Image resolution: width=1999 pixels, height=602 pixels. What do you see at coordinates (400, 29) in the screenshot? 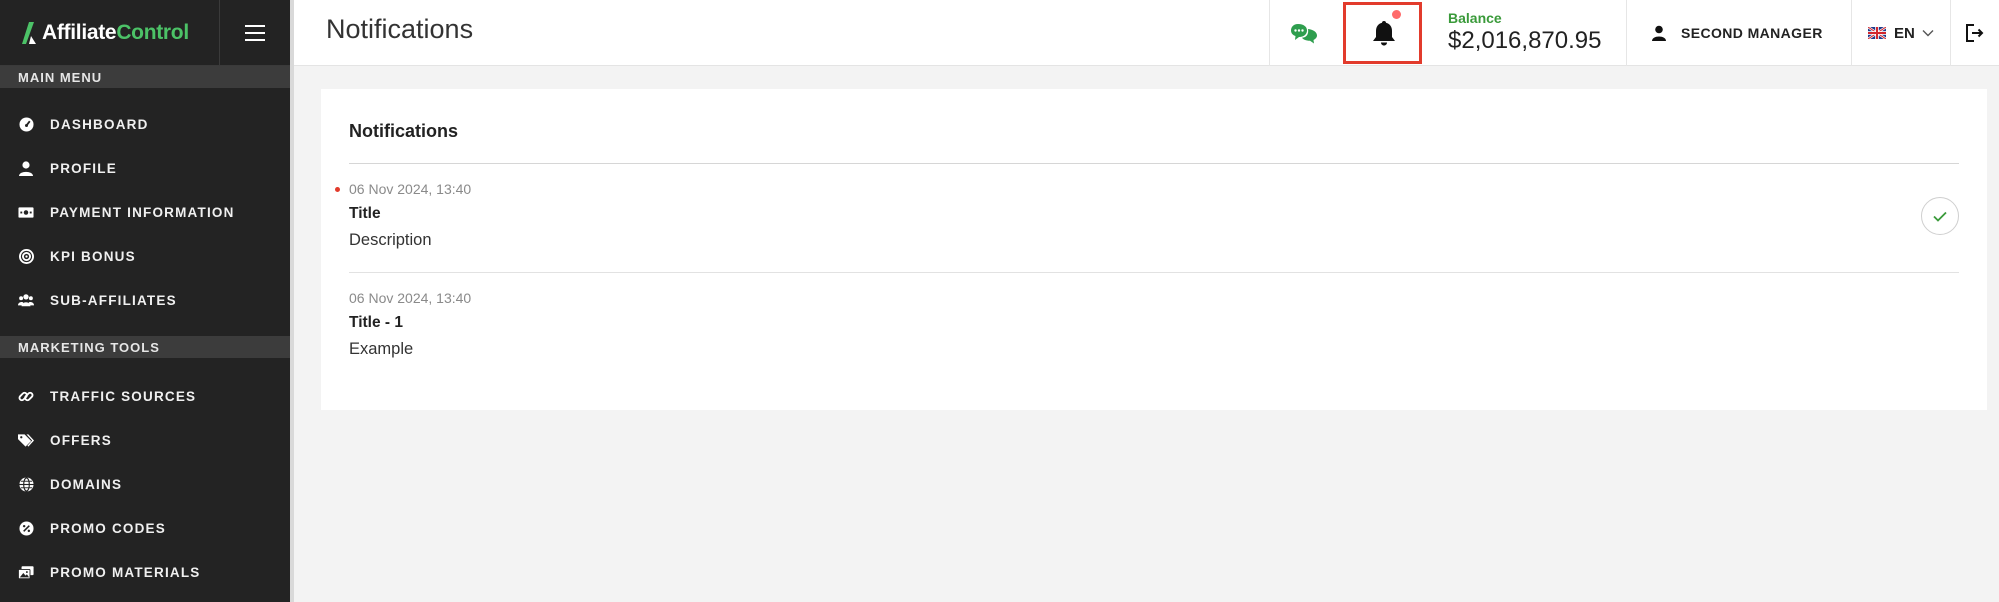
I see `page-title: Notifications` at bounding box center [400, 29].